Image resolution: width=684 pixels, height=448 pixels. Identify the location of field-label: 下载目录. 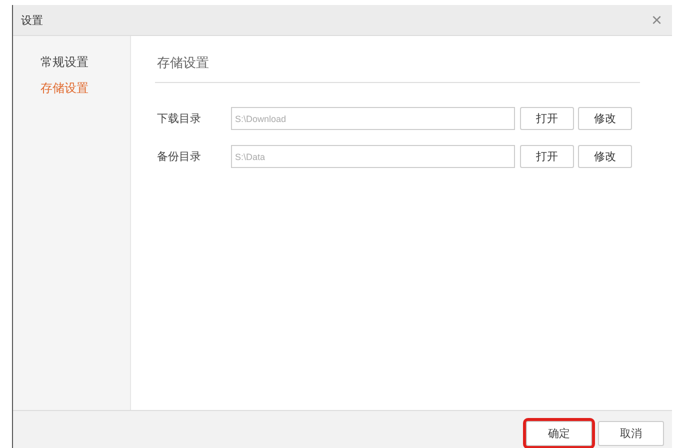
(179, 118).